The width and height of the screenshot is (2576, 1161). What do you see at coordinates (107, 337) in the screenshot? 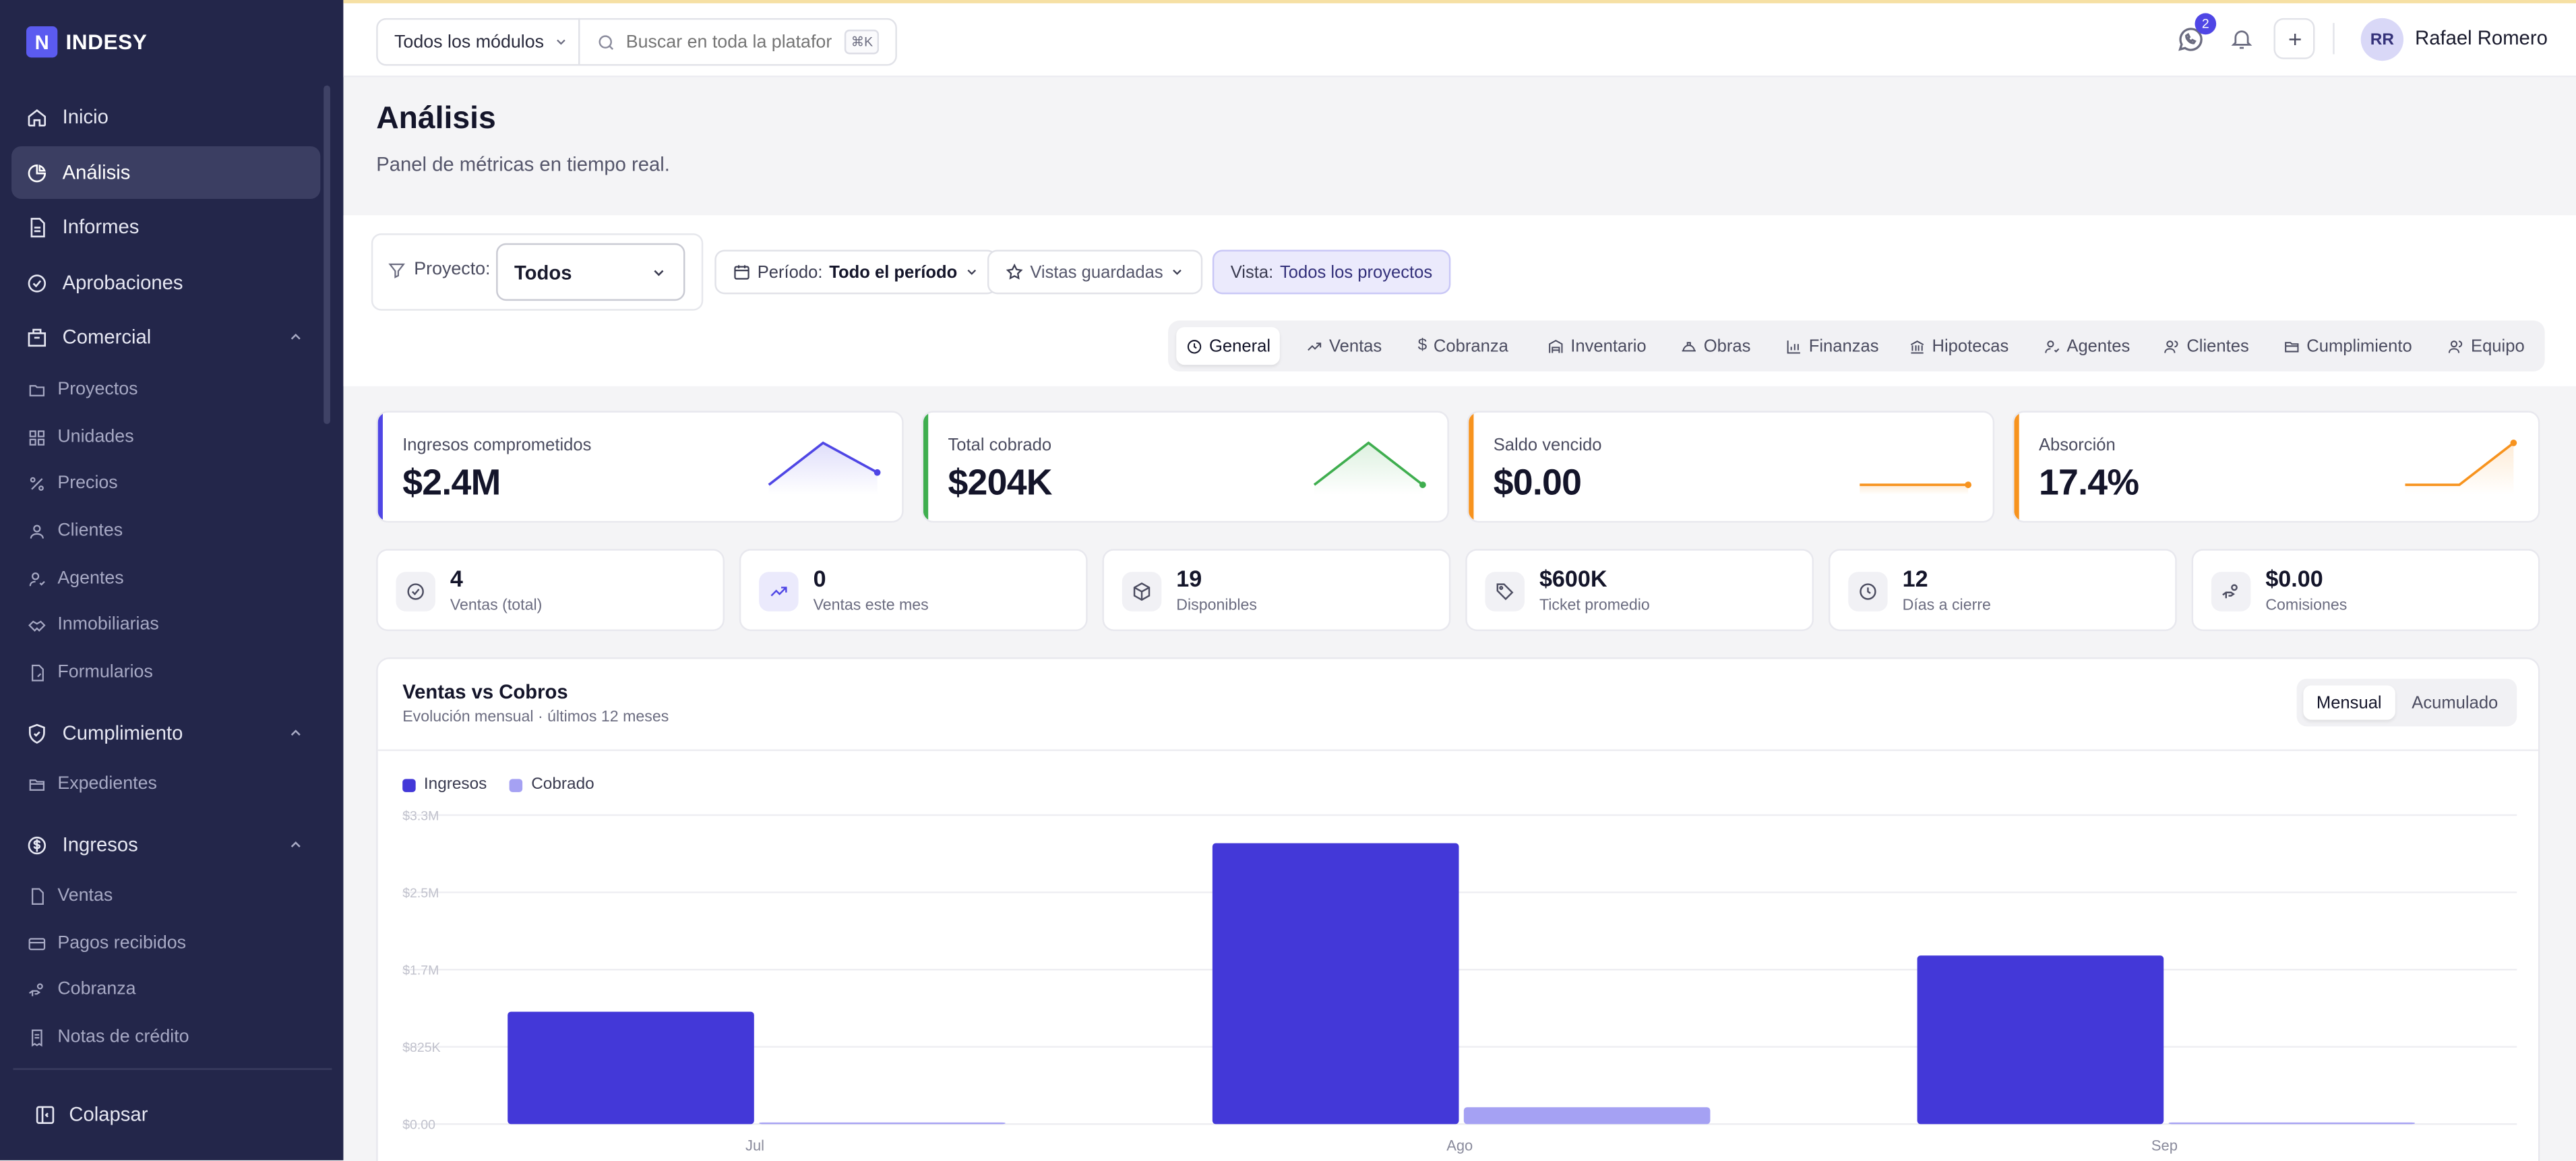
I see `sidebar-group-label: Comercial` at bounding box center [107, 337].